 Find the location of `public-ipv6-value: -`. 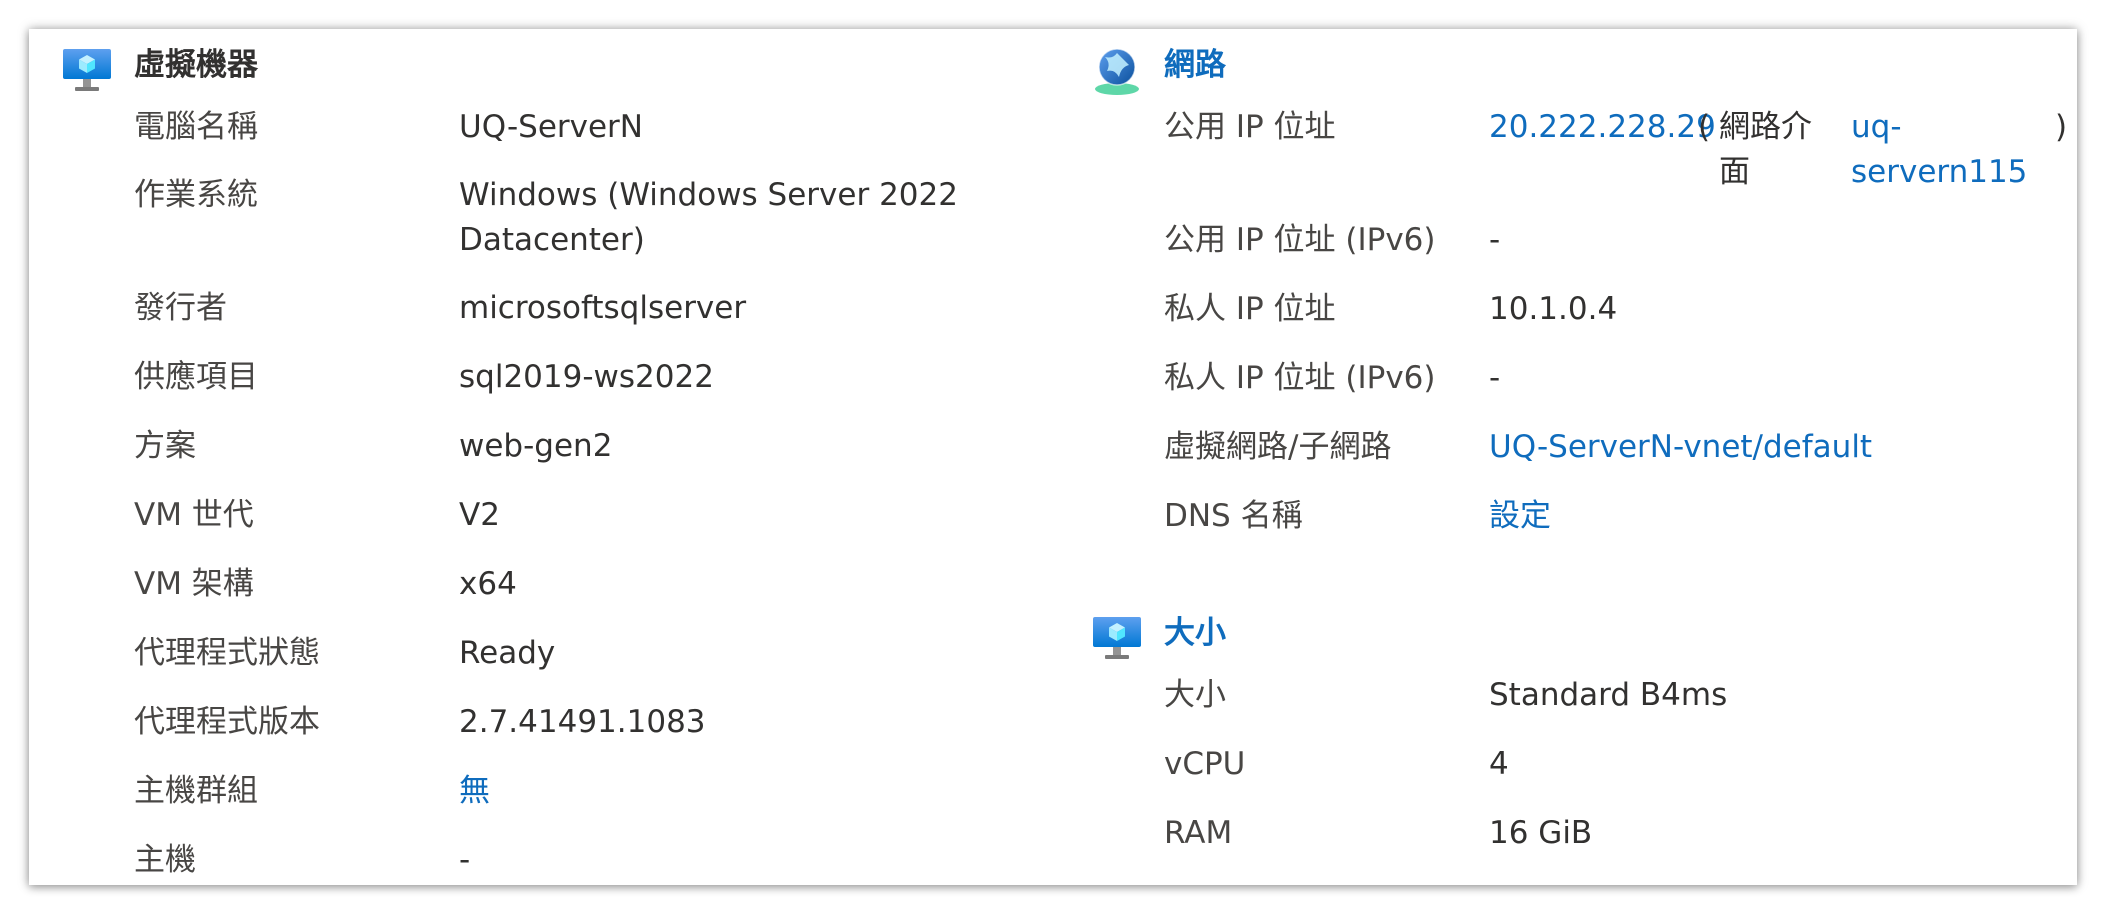

public-ipv6-value: - is located at coordinates (1495, 240).